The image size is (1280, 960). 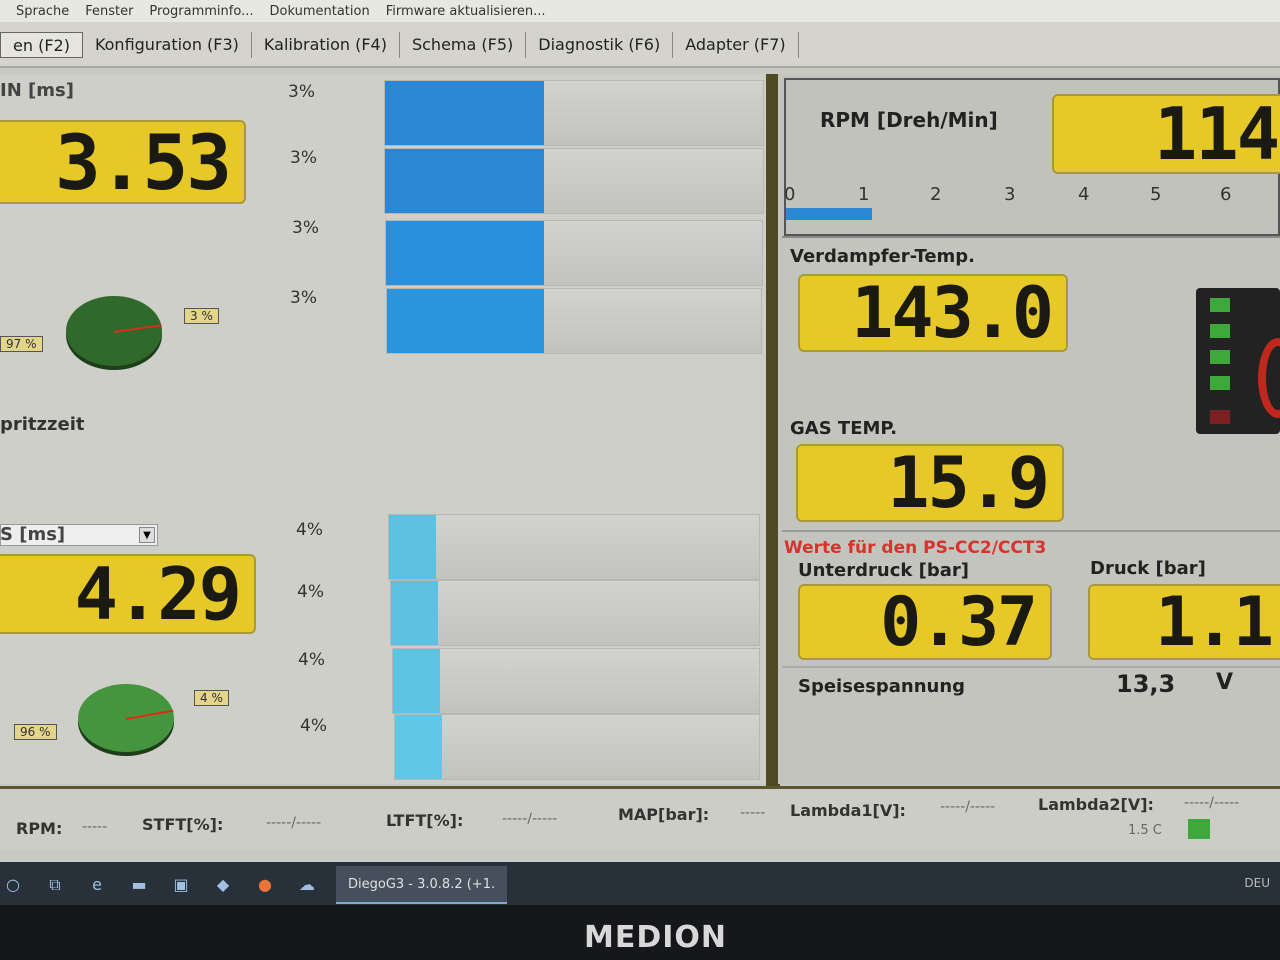 I want to click on status-rpm-label: RPM:, so click(x=39, y=828).